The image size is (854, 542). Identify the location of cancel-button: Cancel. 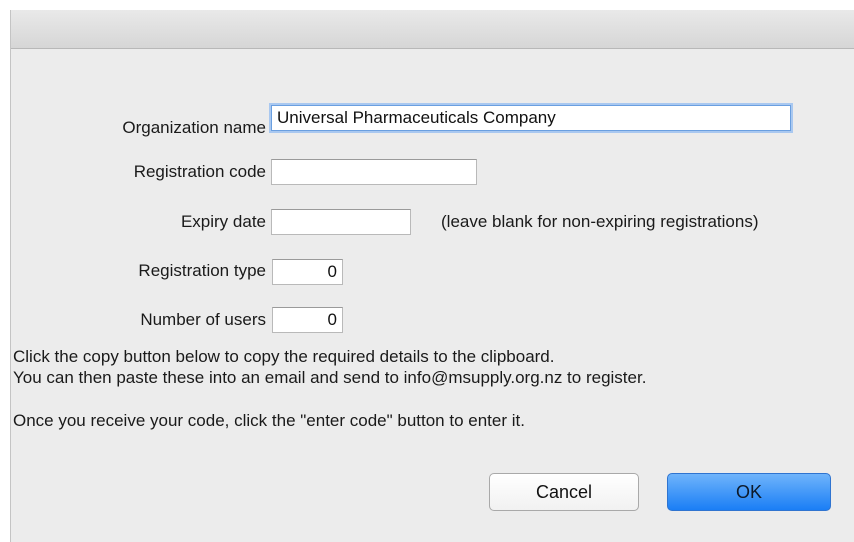
(564, 492).